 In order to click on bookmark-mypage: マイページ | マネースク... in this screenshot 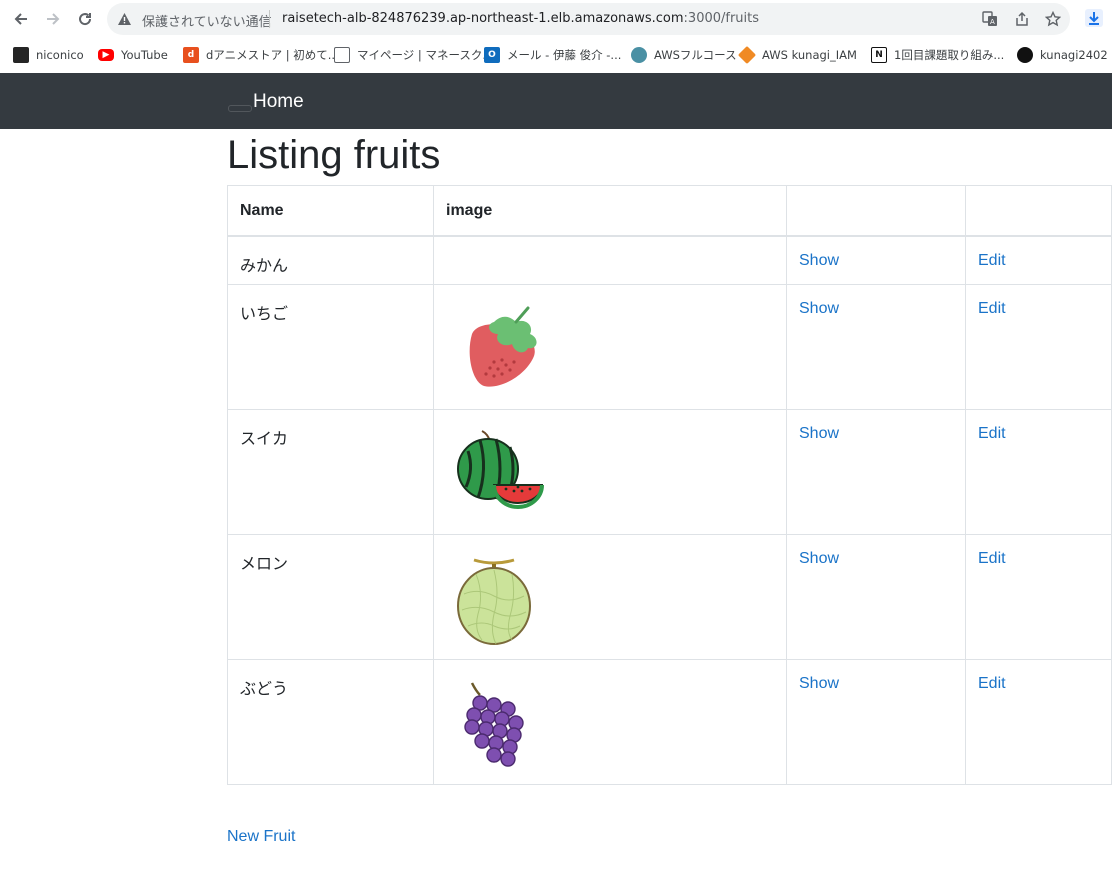, I will do `click(413, 55)`.